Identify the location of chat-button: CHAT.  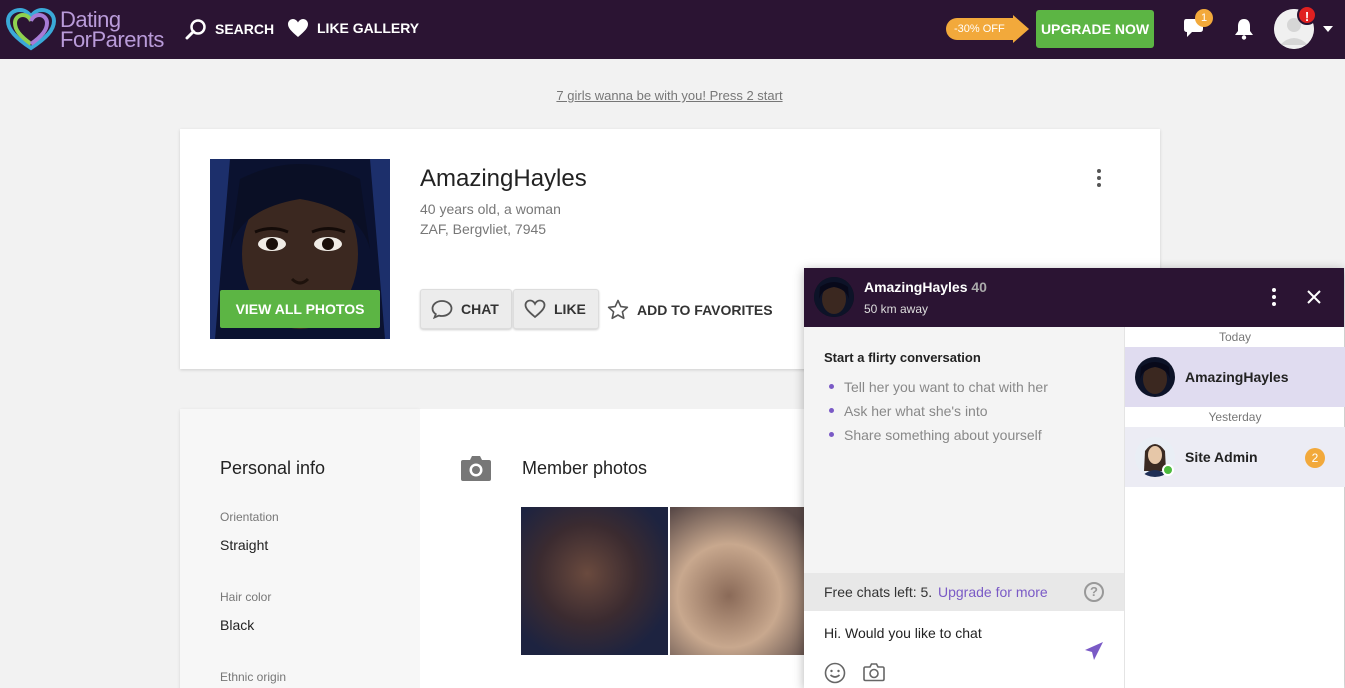
(466, 309).